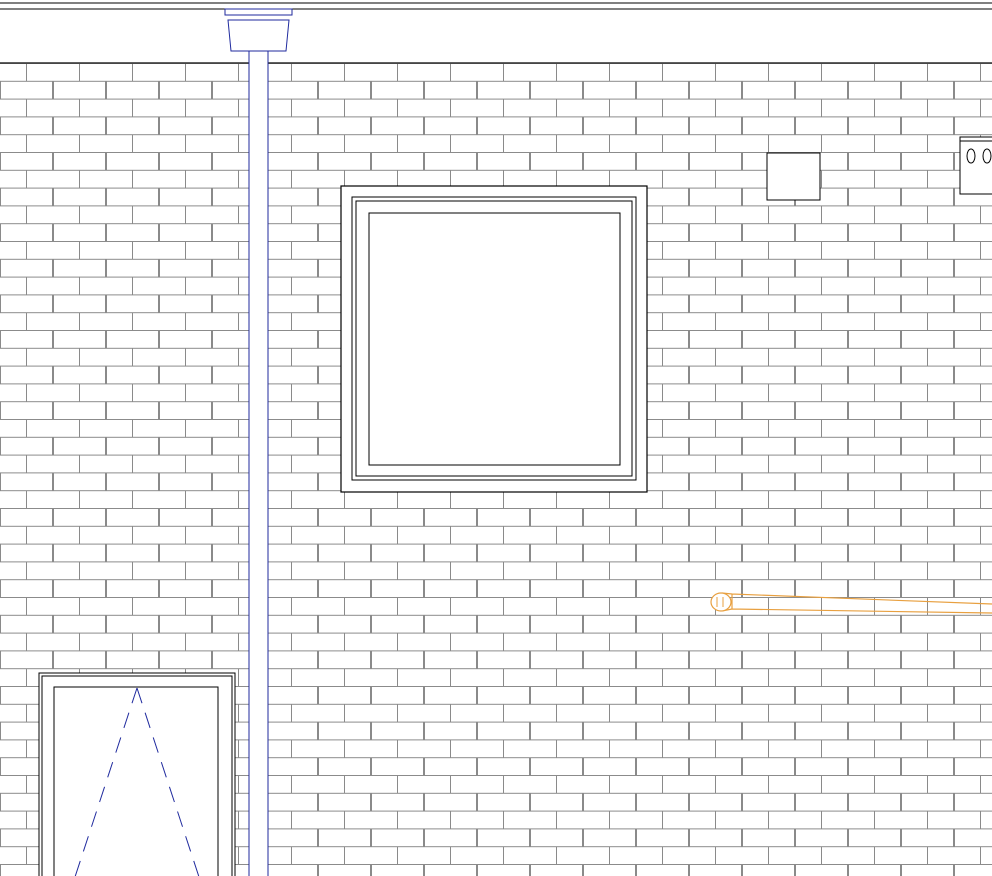 The image size is (992, 876). What do you see at coordinates (793, 176) in the screenshot?
I see `small-panel` at bounding box center [793, 176].